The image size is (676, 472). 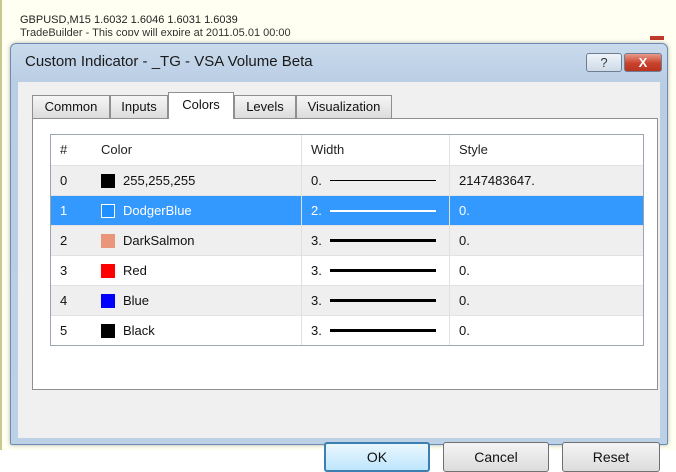 I want to click on table-row: 3 Red 3. 0., so click(x=347, y=270).